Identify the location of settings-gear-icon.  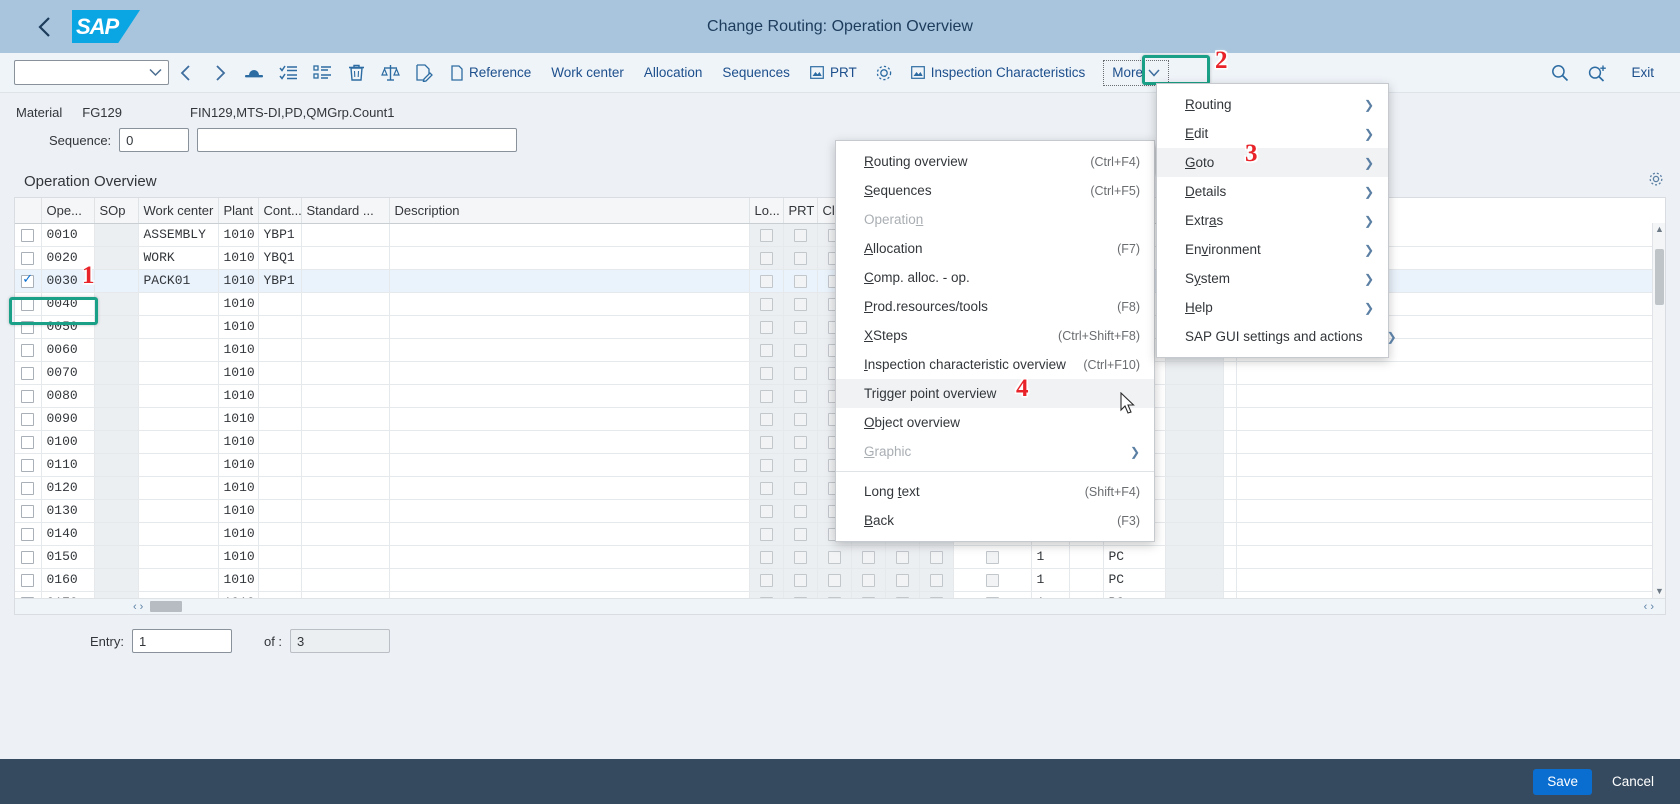
(884, 73).